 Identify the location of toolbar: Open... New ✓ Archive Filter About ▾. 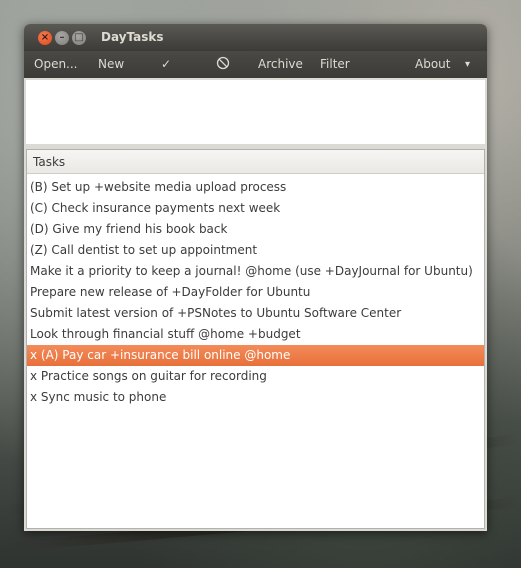
(255, 64).